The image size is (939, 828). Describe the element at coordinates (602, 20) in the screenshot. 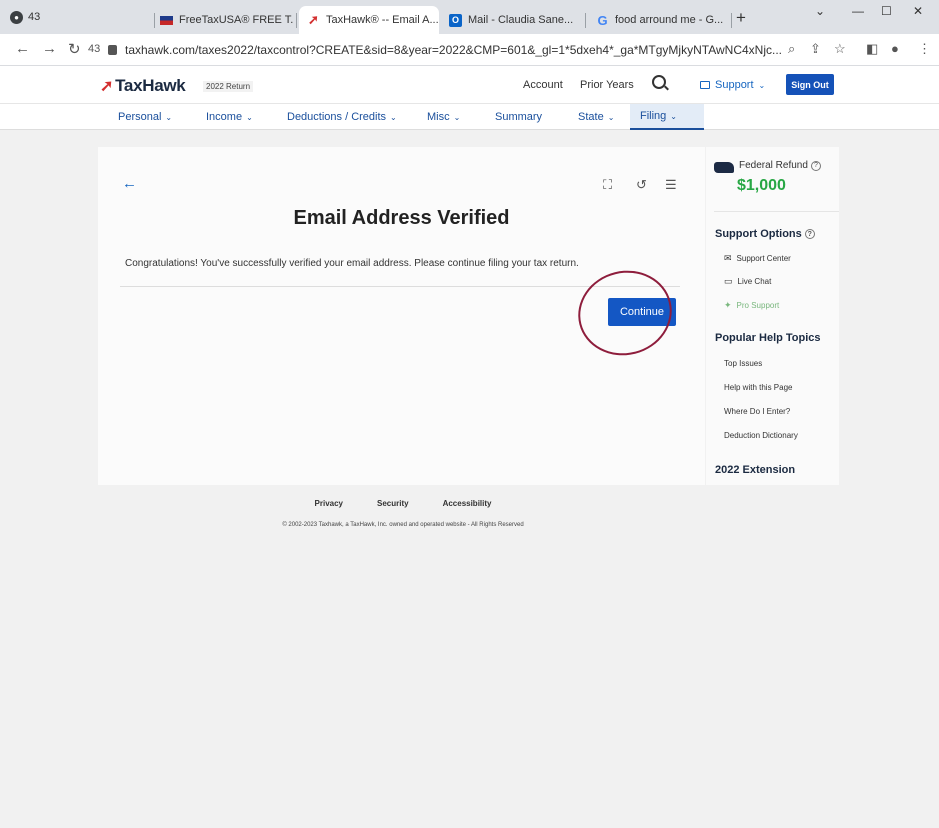

I see `google-icon: G` at that location.